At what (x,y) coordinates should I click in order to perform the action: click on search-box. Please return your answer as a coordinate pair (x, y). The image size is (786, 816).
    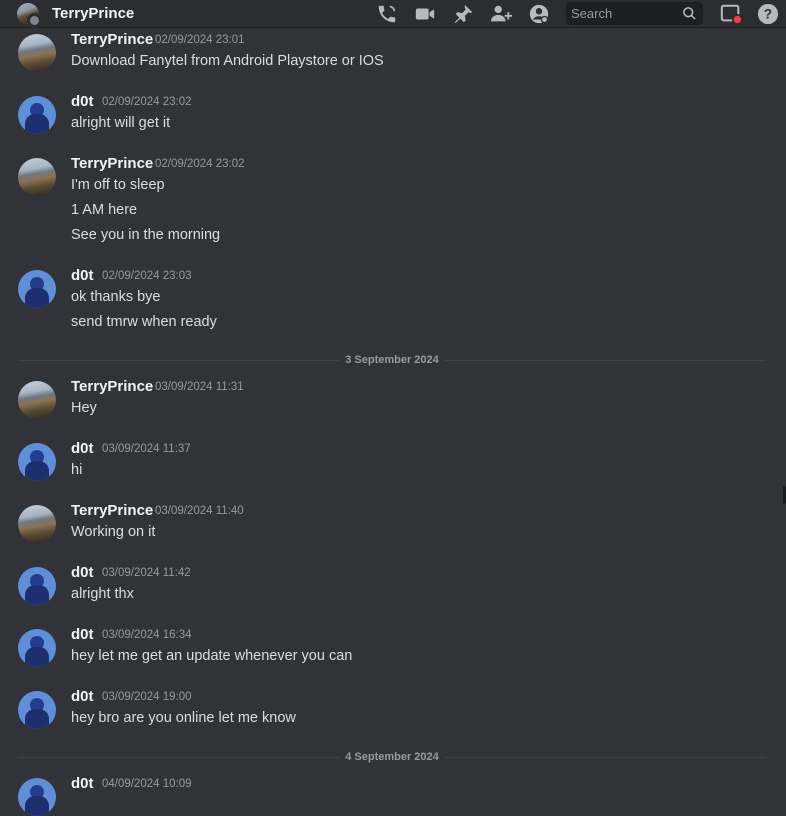
    Looking at the image, I should click on (634, 13).